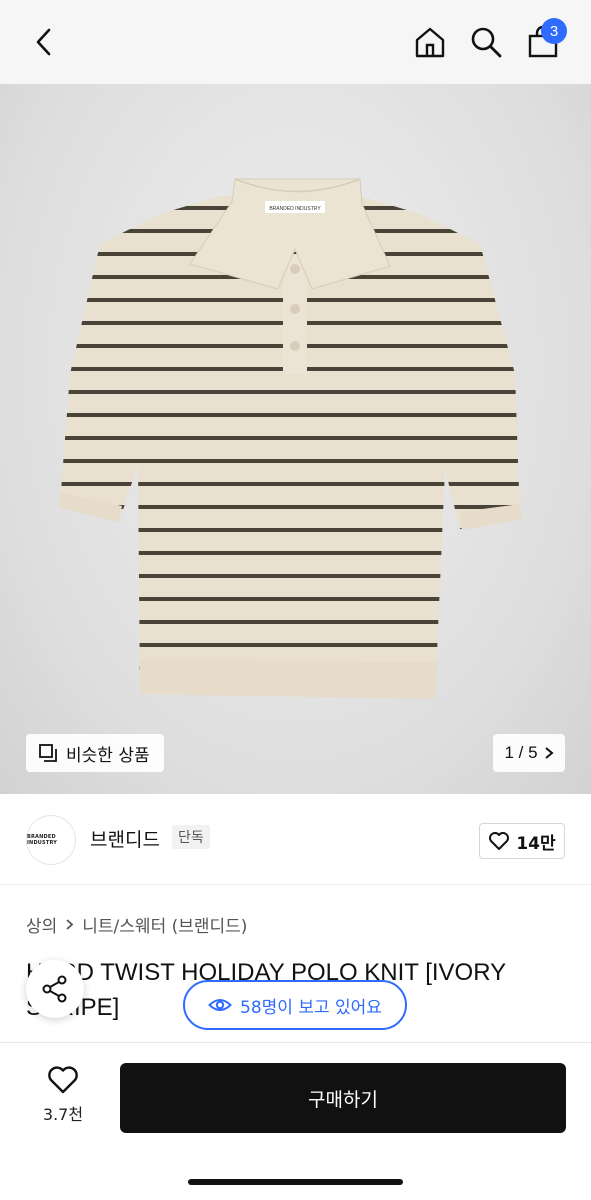 Image resolution: width=591 pixels, height=1200 pixels. I want to click on breadcrumb: 상의 니트/스웨터 (브랜디드), so click(136, 924).